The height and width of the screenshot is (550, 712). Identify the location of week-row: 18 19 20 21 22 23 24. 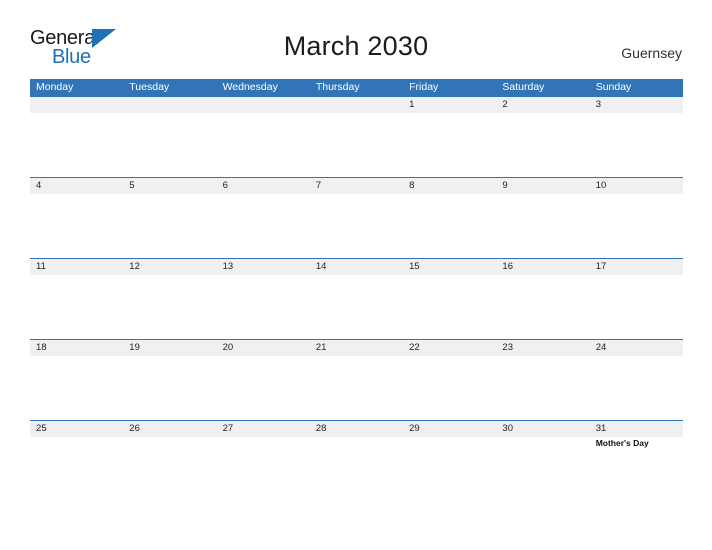
(356, 379).